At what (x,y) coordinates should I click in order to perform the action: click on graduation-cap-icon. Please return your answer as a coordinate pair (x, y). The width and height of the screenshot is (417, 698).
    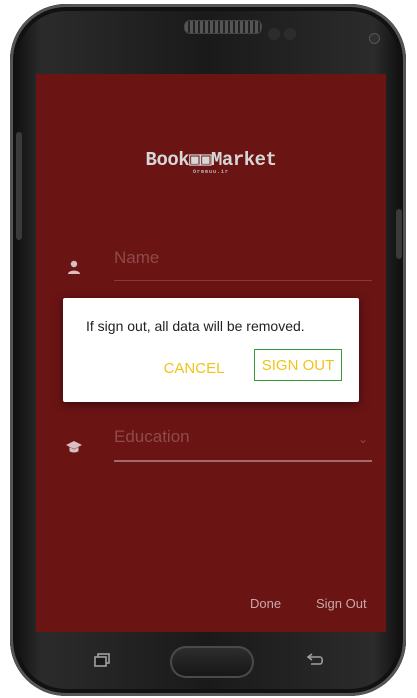
    Looking at the image, I should click on (74, 447).